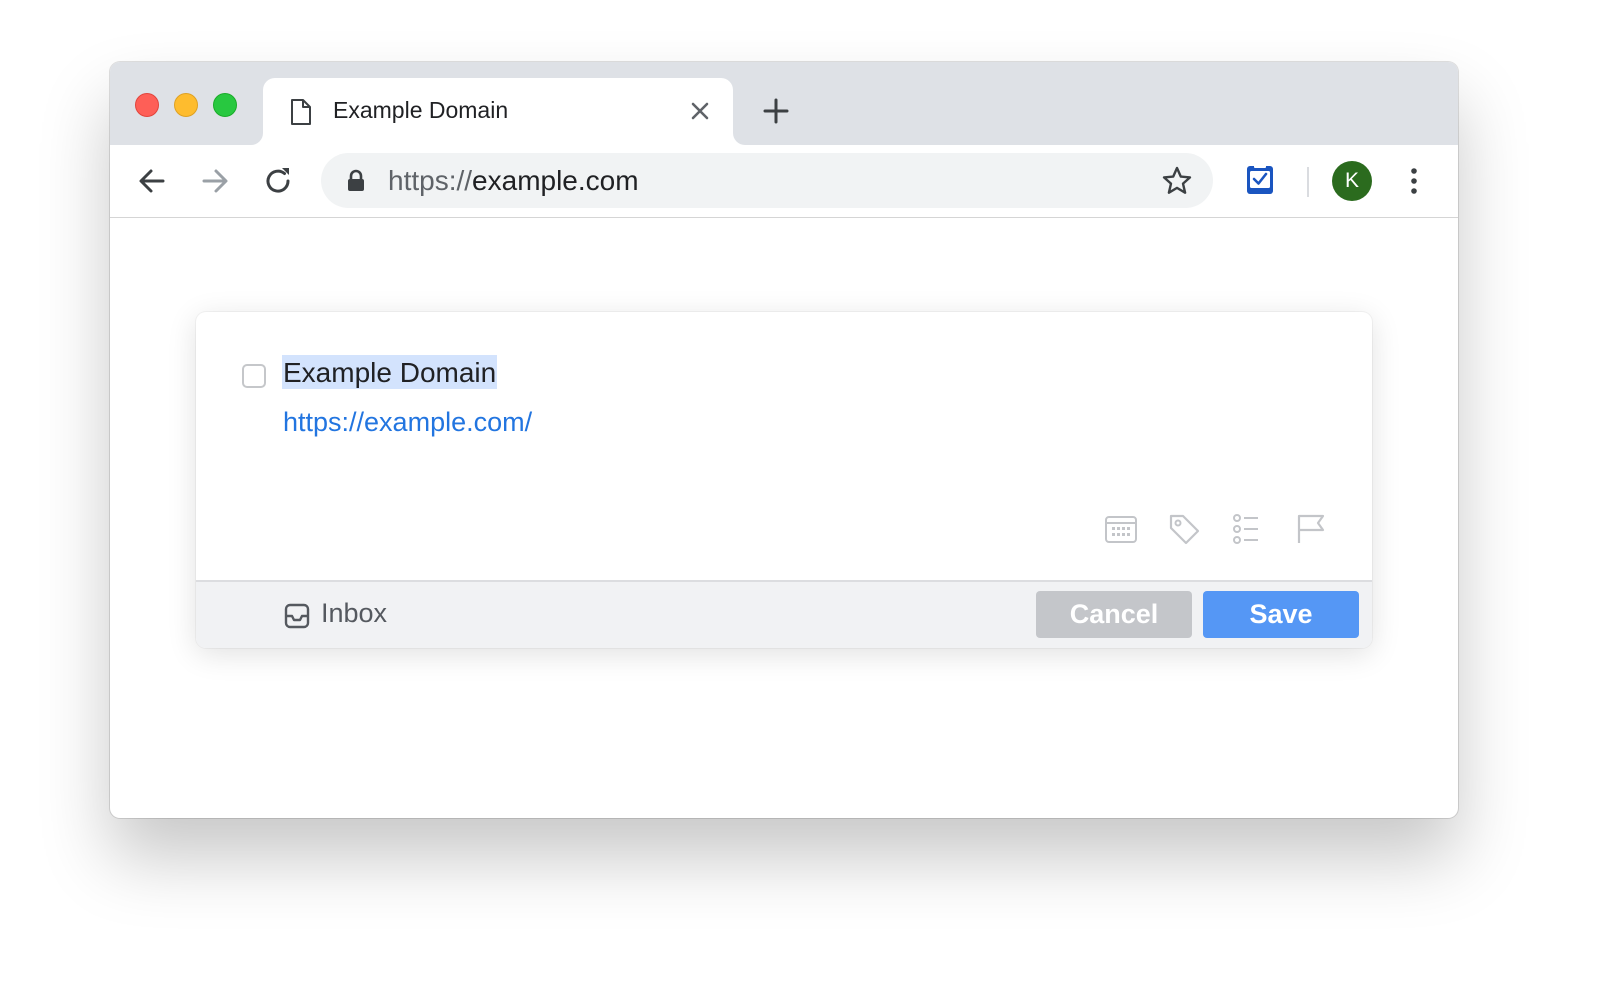 The width and height of the screenshot is (1600, 996). I want to click on close-tab-icon, so click(700, 111).